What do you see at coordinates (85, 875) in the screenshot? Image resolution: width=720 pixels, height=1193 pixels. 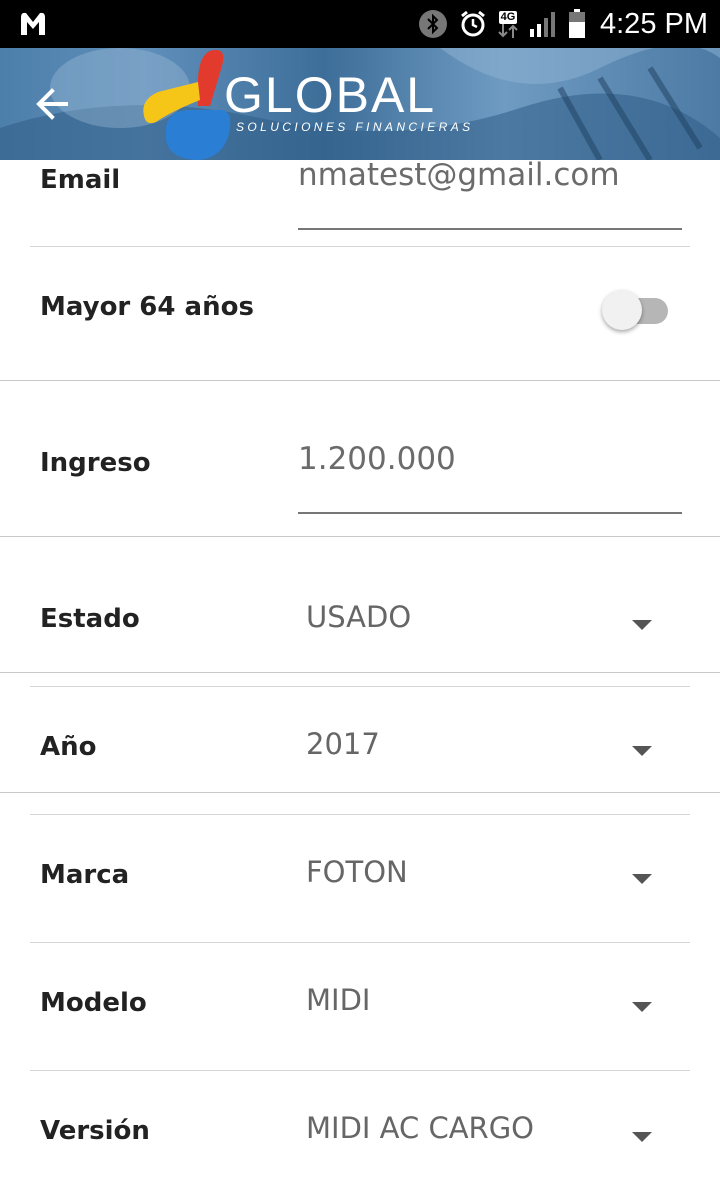 I see `marca-label: Marca` at bounding box center [85, 875].